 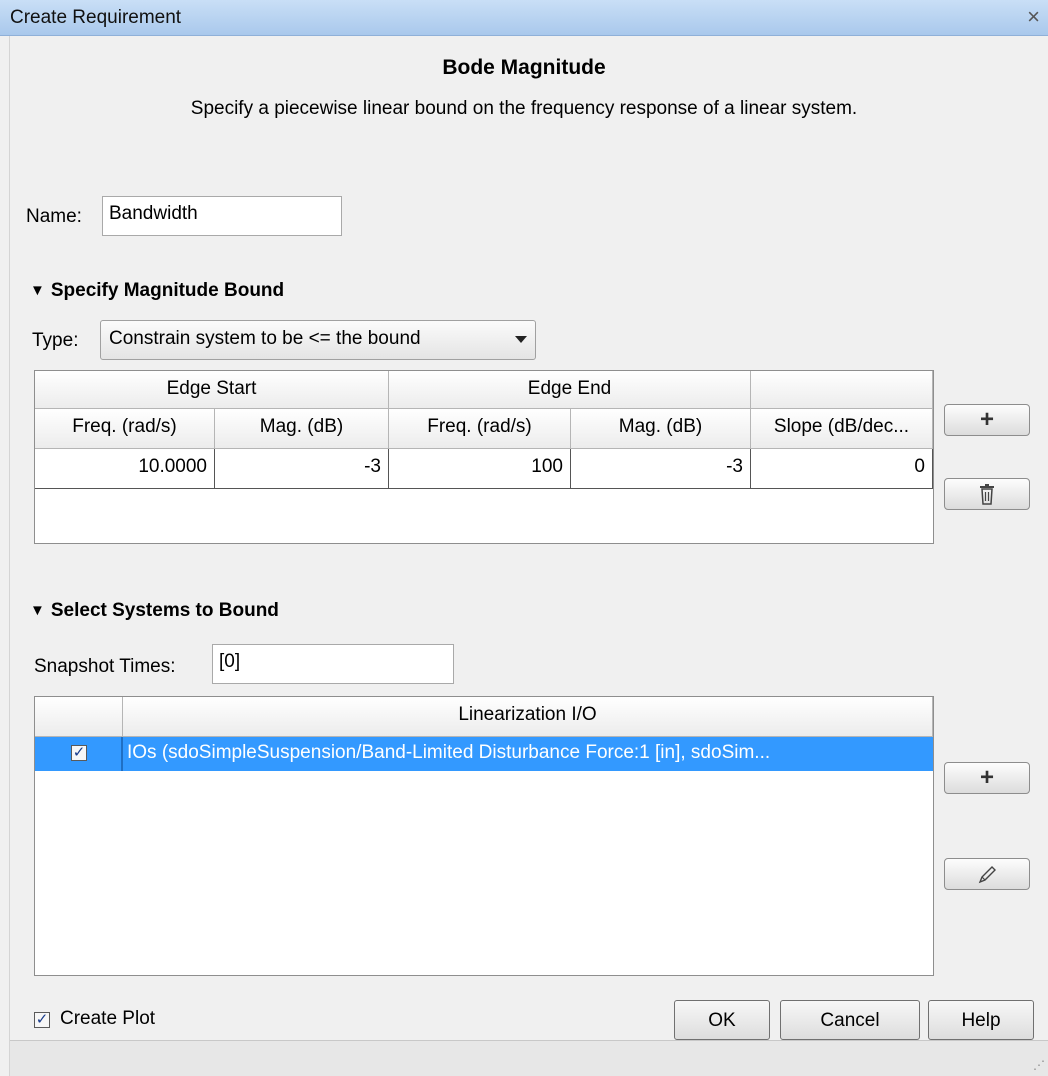 I want to click on trash-icon, so click(x=987, y=494).